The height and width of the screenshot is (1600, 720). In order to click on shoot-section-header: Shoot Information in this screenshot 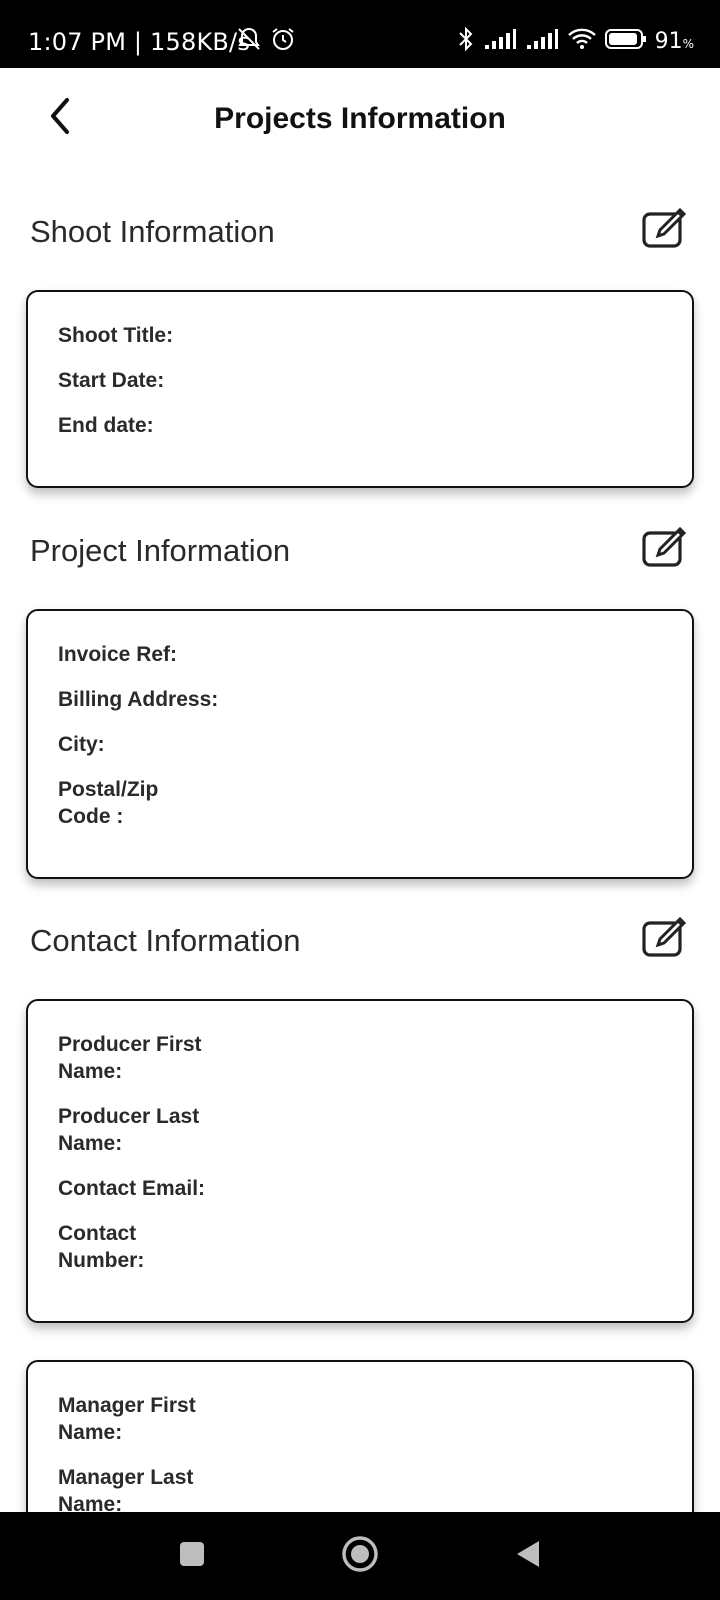, I will do `click(360, 231)`.